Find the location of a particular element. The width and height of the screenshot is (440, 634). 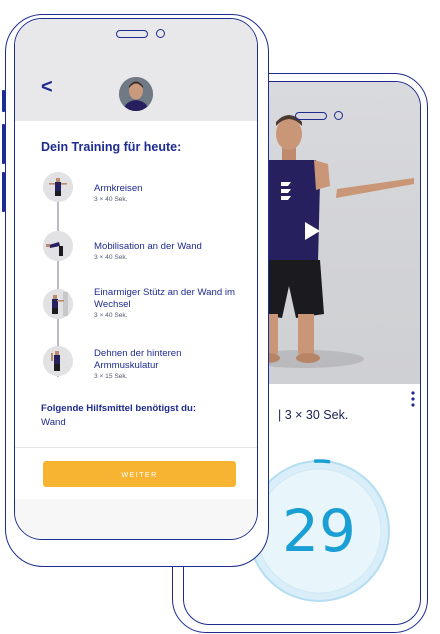

set-info-text: | 3 × 30 Sek. is located at coordinates (313, 415).